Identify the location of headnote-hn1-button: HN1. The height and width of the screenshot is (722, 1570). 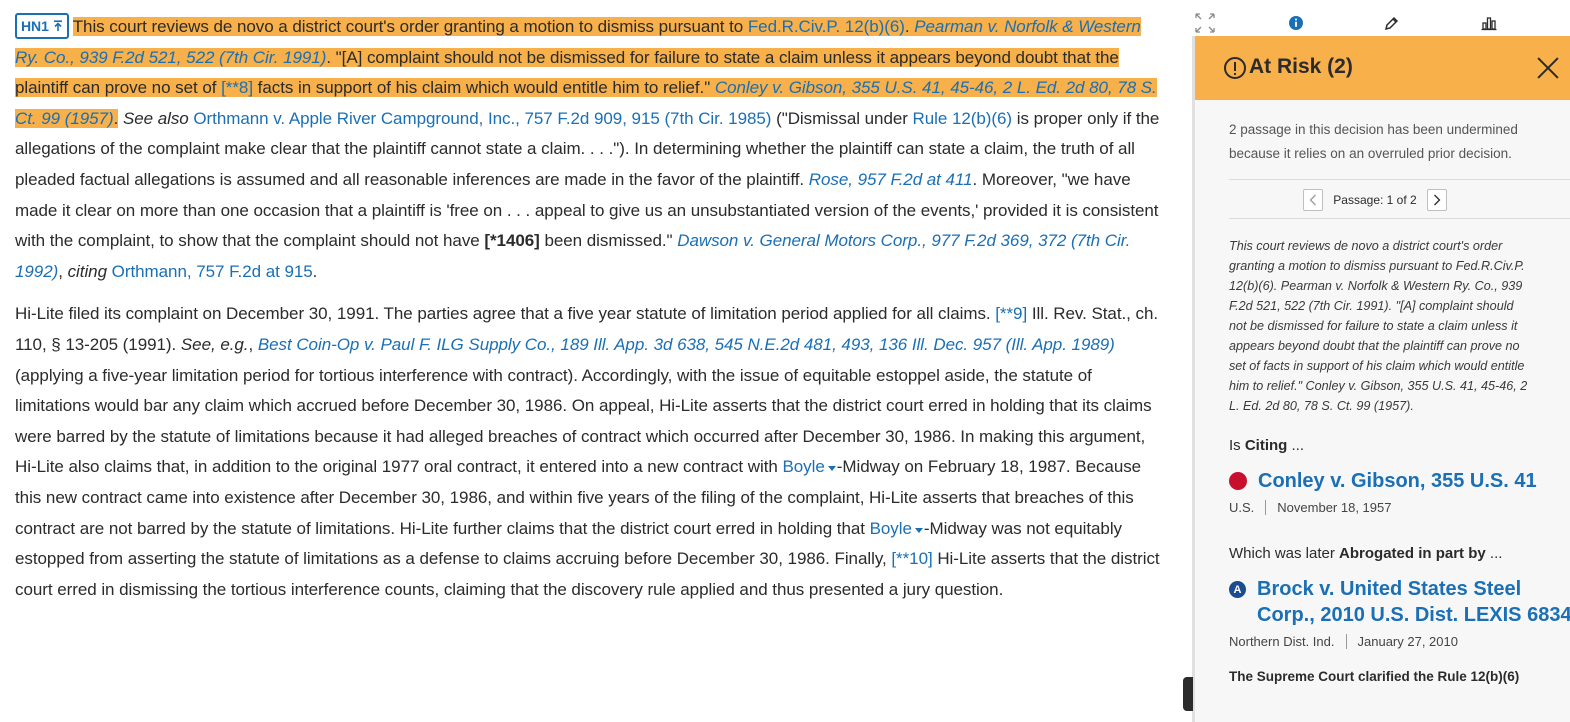
(42, 26).